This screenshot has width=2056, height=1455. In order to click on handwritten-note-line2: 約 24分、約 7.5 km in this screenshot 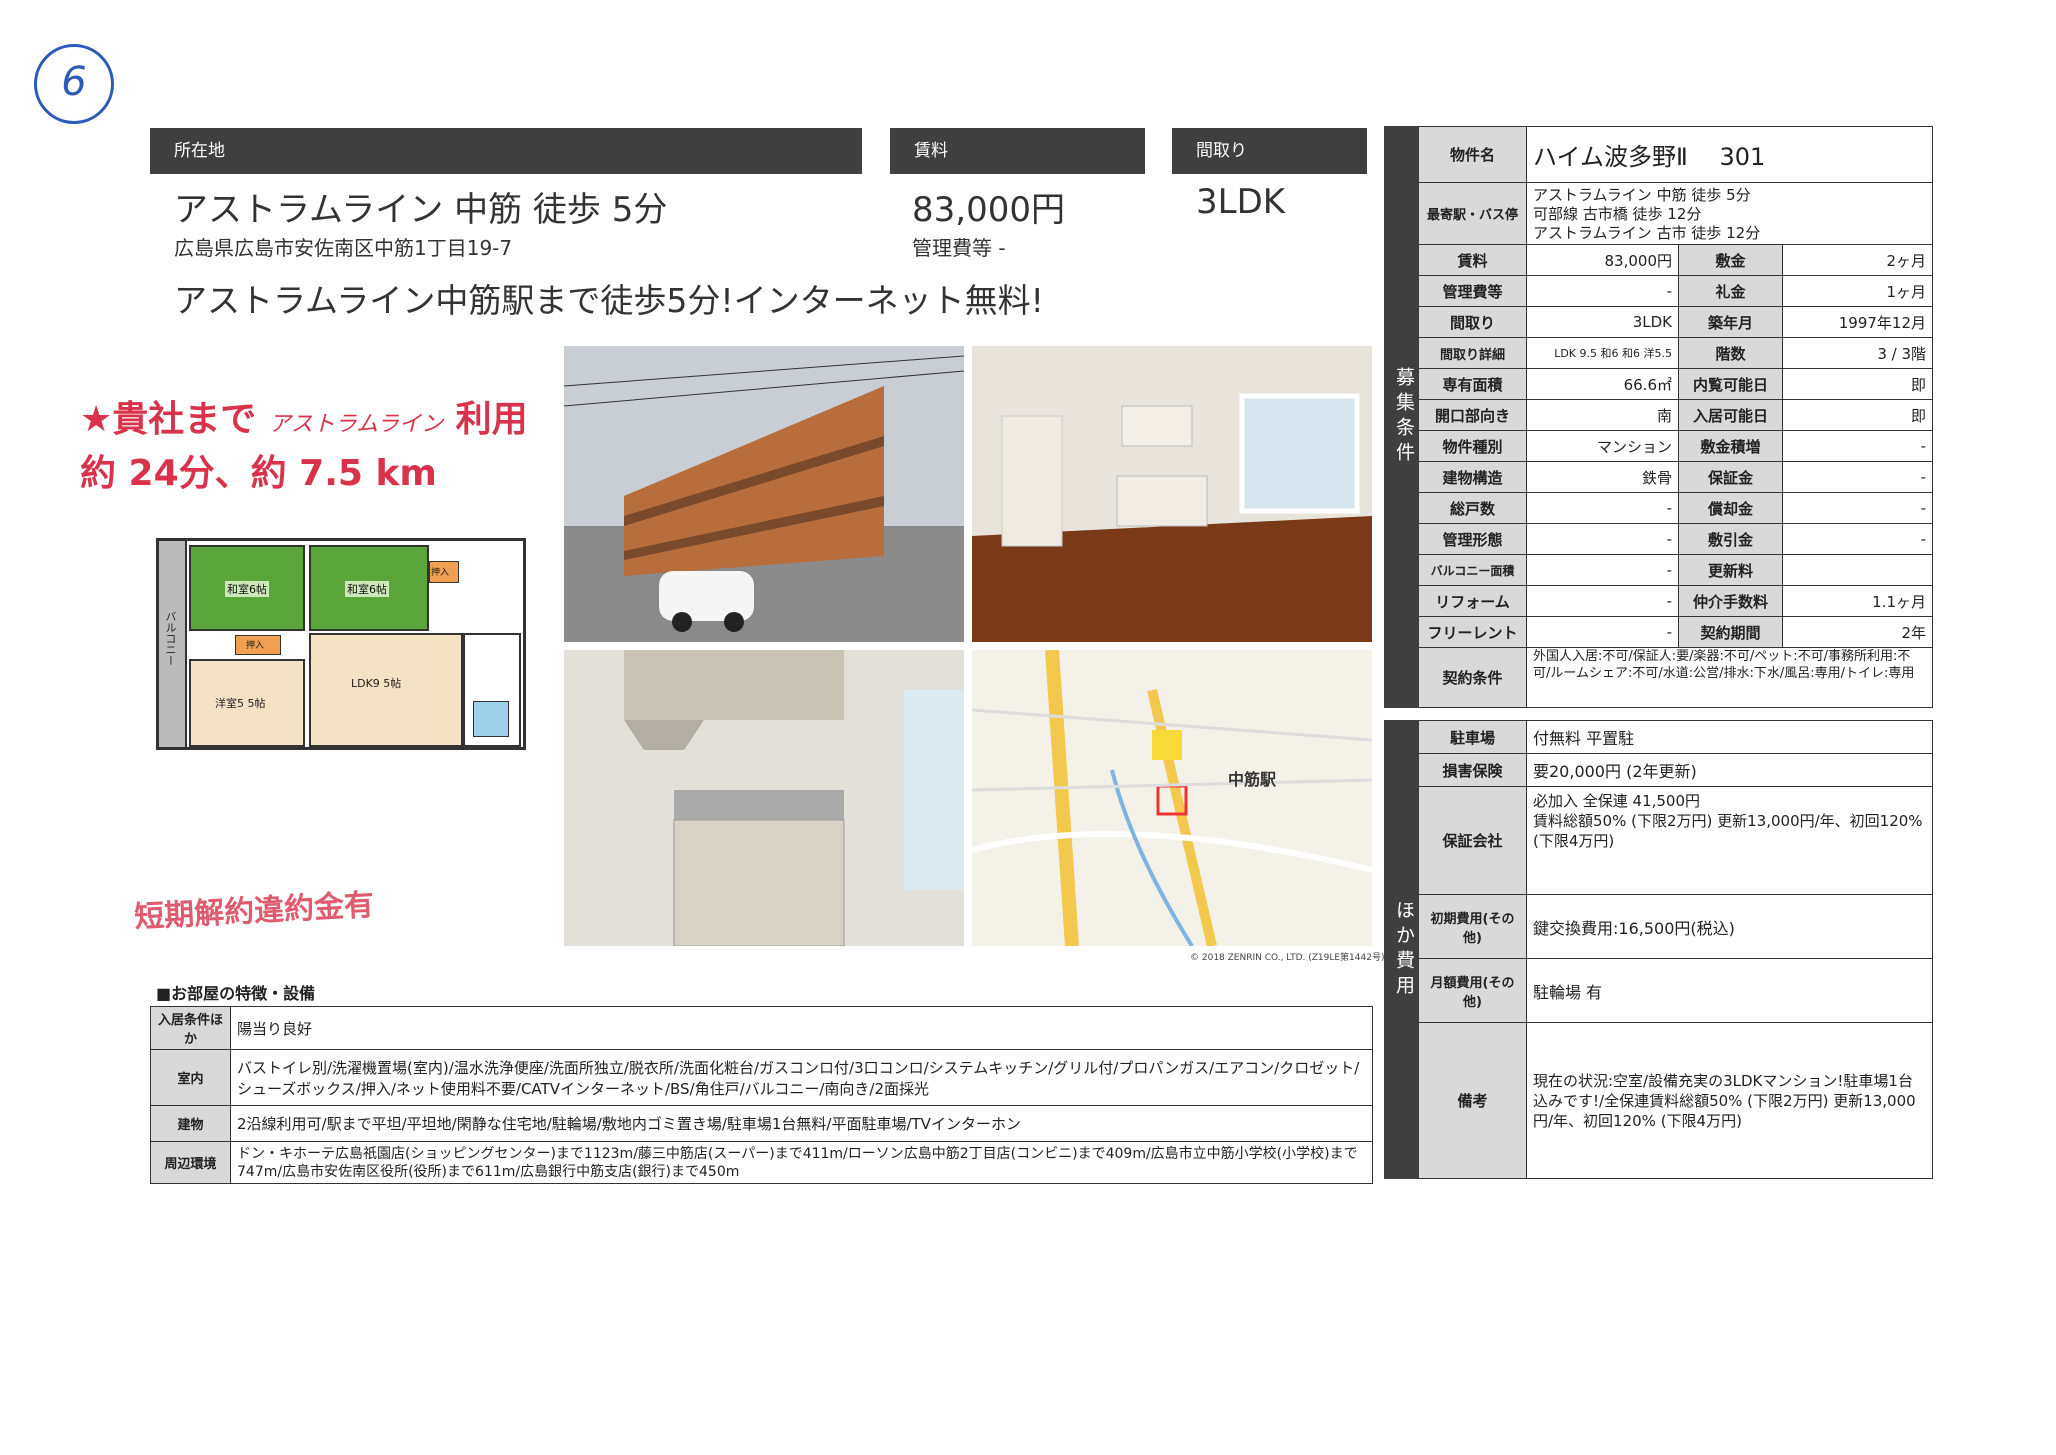, I will do `click(258, 473)`.